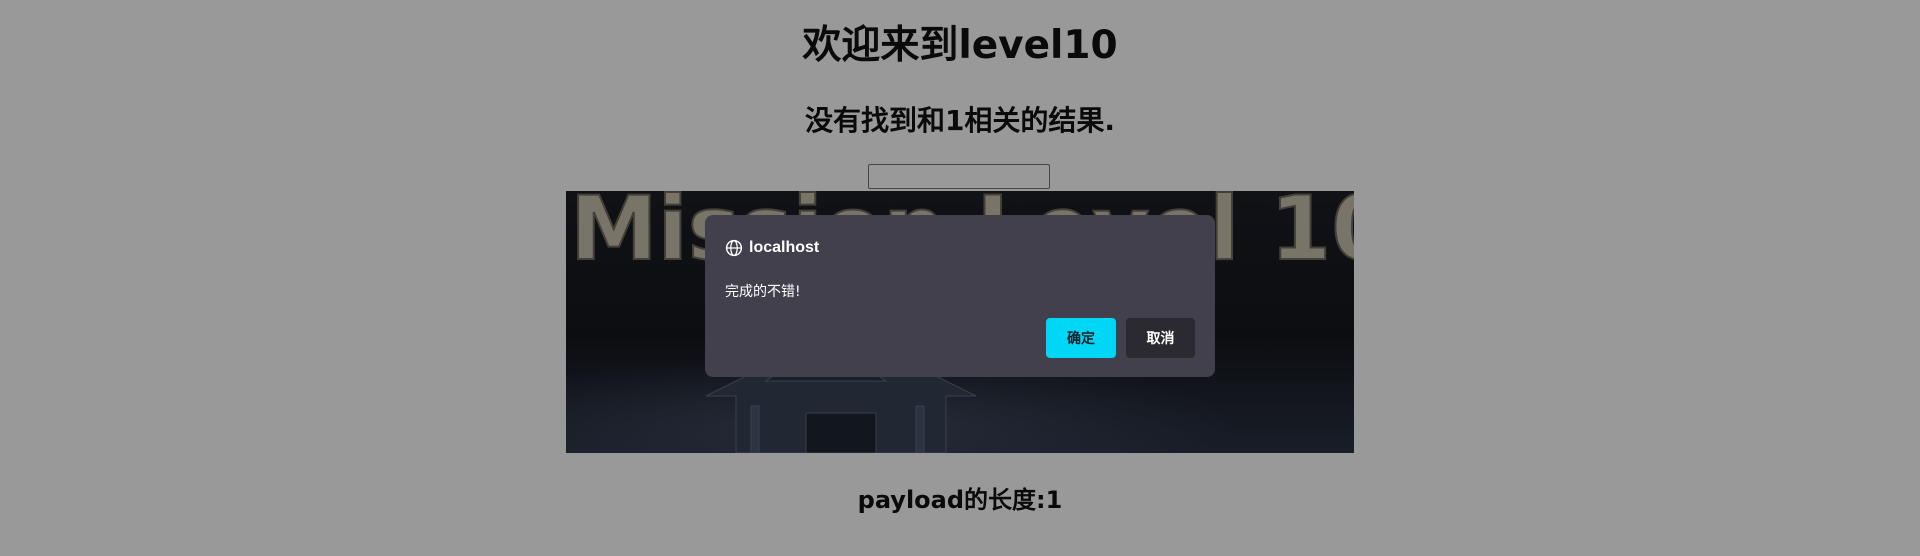 This screenshot has width=1920, height=556. Describe the element at coordinates (1160, 338) in the screenshot. I see `cancel-button: 取消` at that location.